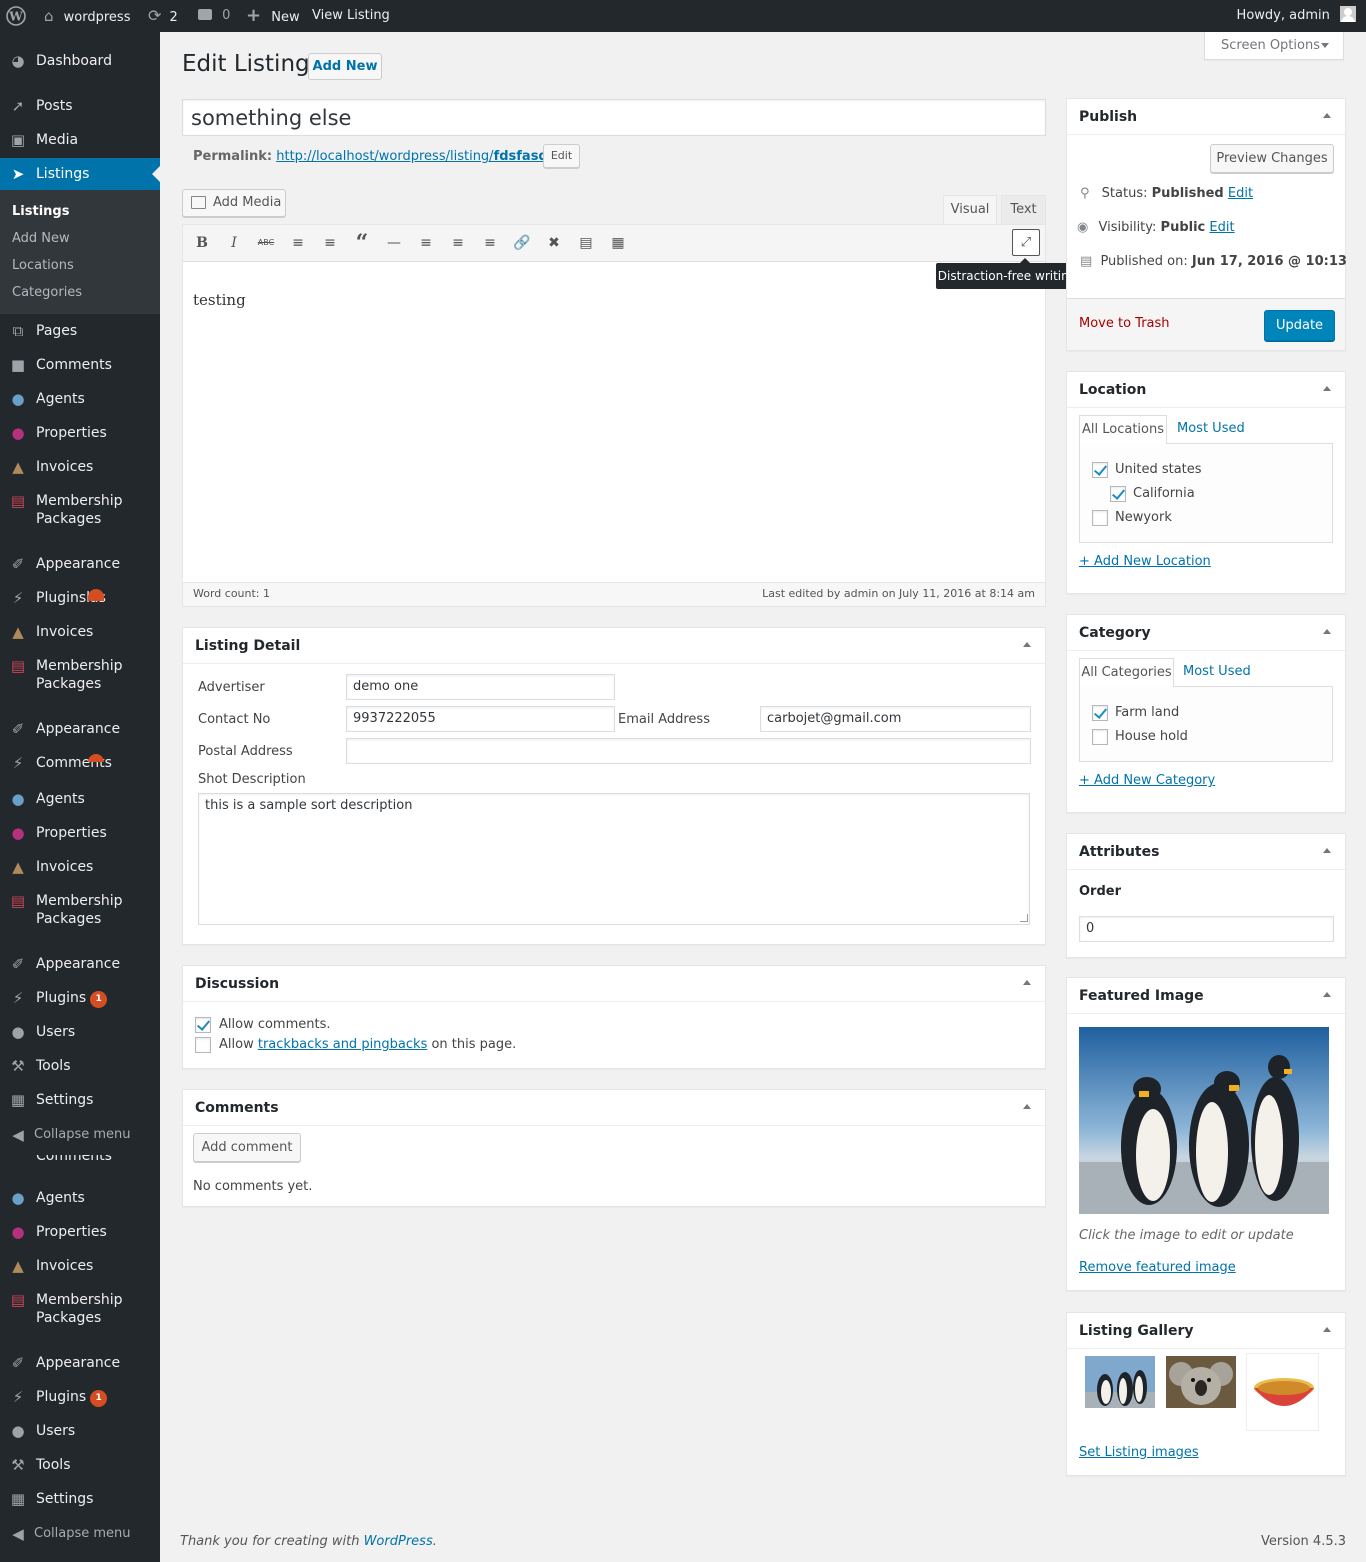 Image resolution: width=1366 pixels, height=1562 pixels. I want to click on featured-image, so click(1204, 1120).